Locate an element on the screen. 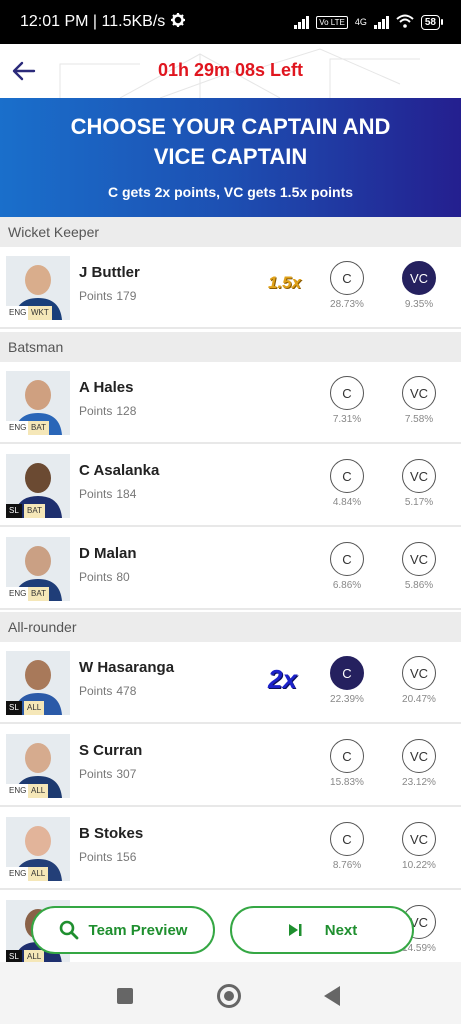 This screenshot has height=1024, width=461. player-points: Points 478 is located at coordinates (107, 691).